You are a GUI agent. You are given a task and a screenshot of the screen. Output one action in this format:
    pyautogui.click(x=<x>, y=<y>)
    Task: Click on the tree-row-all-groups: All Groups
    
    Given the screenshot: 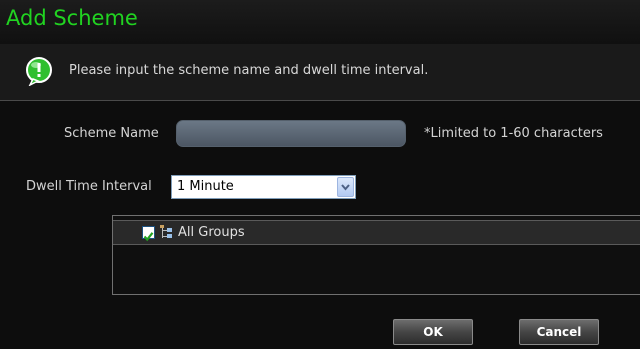 What is the action you would take?
    pyautogui.click(x=376, y=232)
    